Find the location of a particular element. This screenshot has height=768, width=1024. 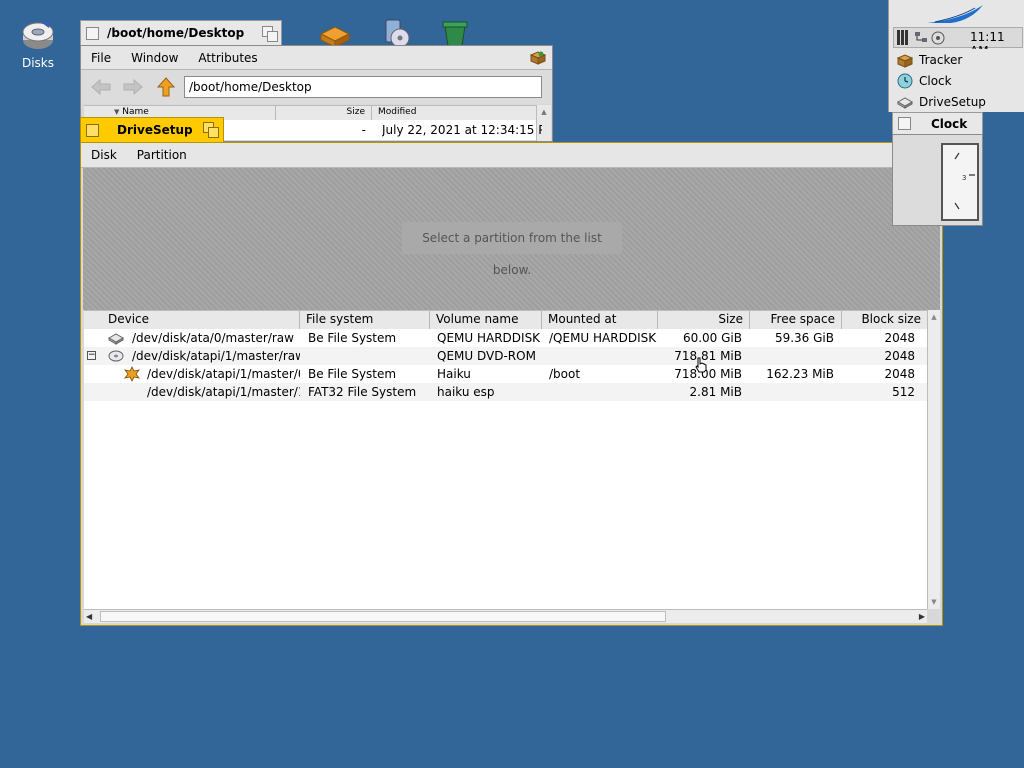

disks-icon is located at coordinates (38, 35).